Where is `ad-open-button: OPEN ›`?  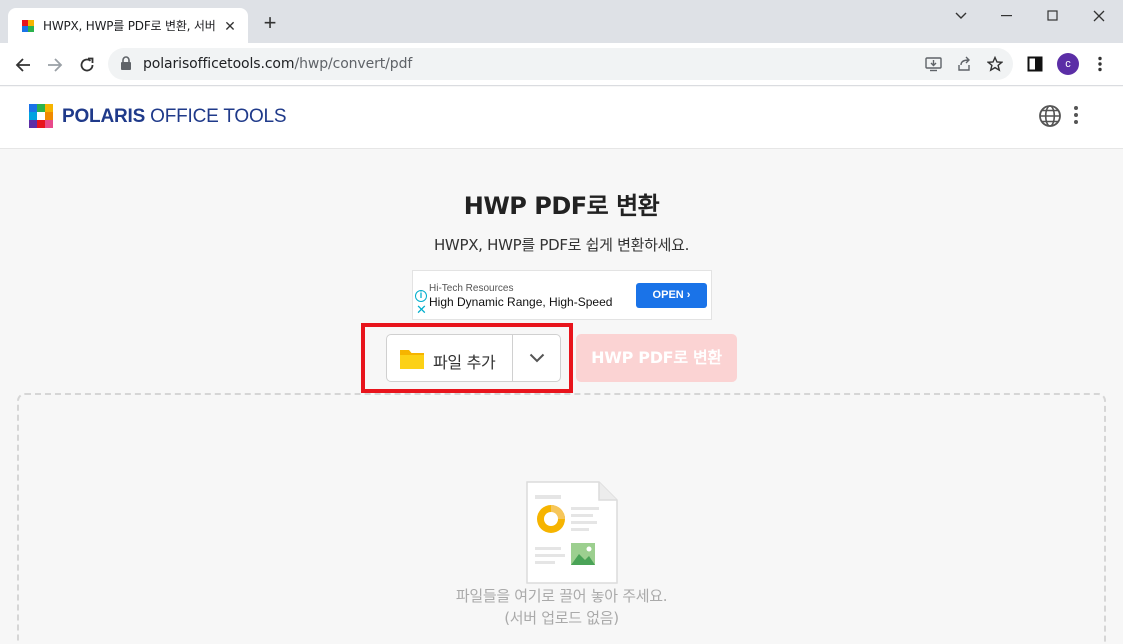
ad-open-button: OPEN › is located at coordinates (671, 295).